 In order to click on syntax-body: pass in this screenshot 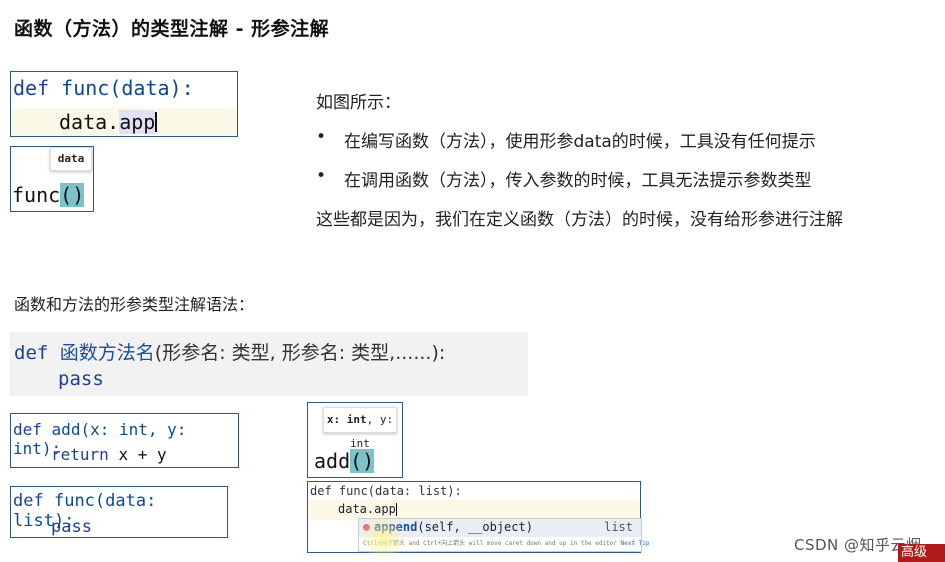, I will do `click(81, 379)`.